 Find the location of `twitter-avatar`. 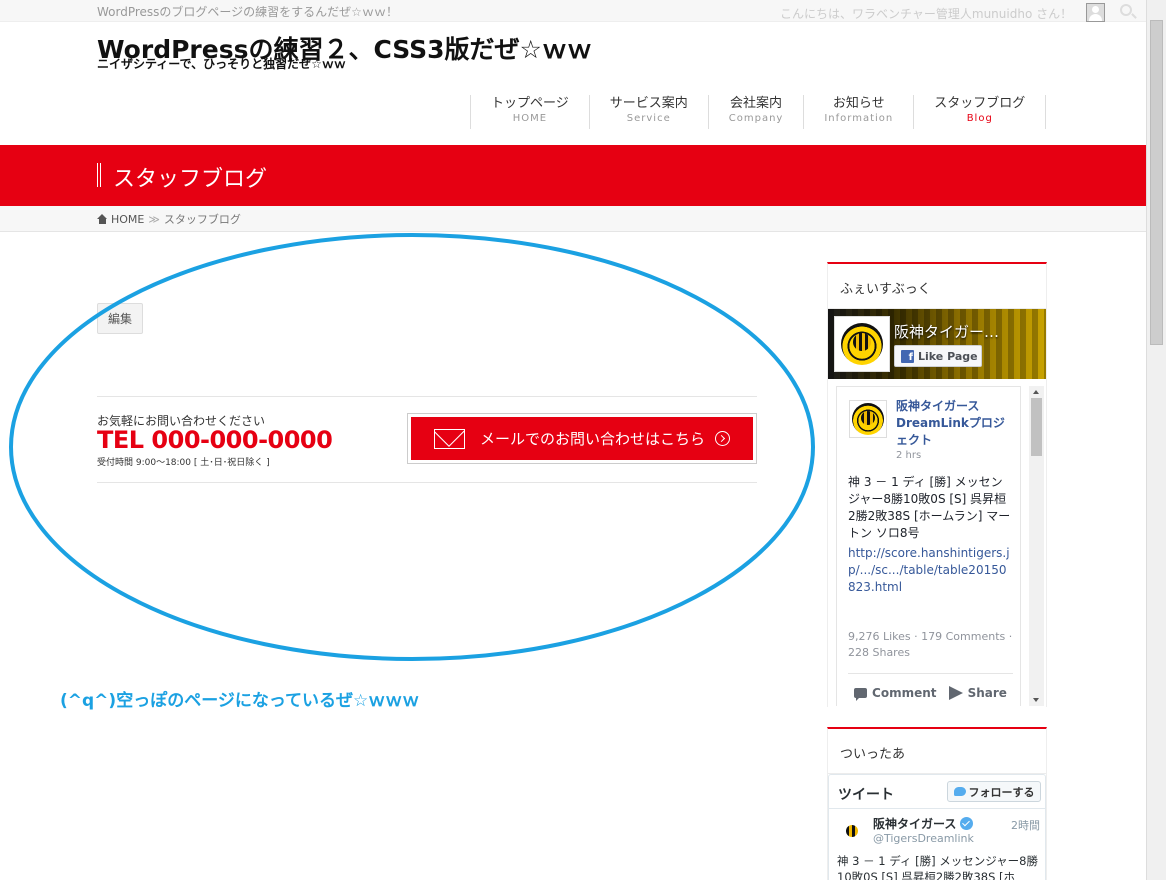

twitter-avatar is located at coordinates (852, 832).